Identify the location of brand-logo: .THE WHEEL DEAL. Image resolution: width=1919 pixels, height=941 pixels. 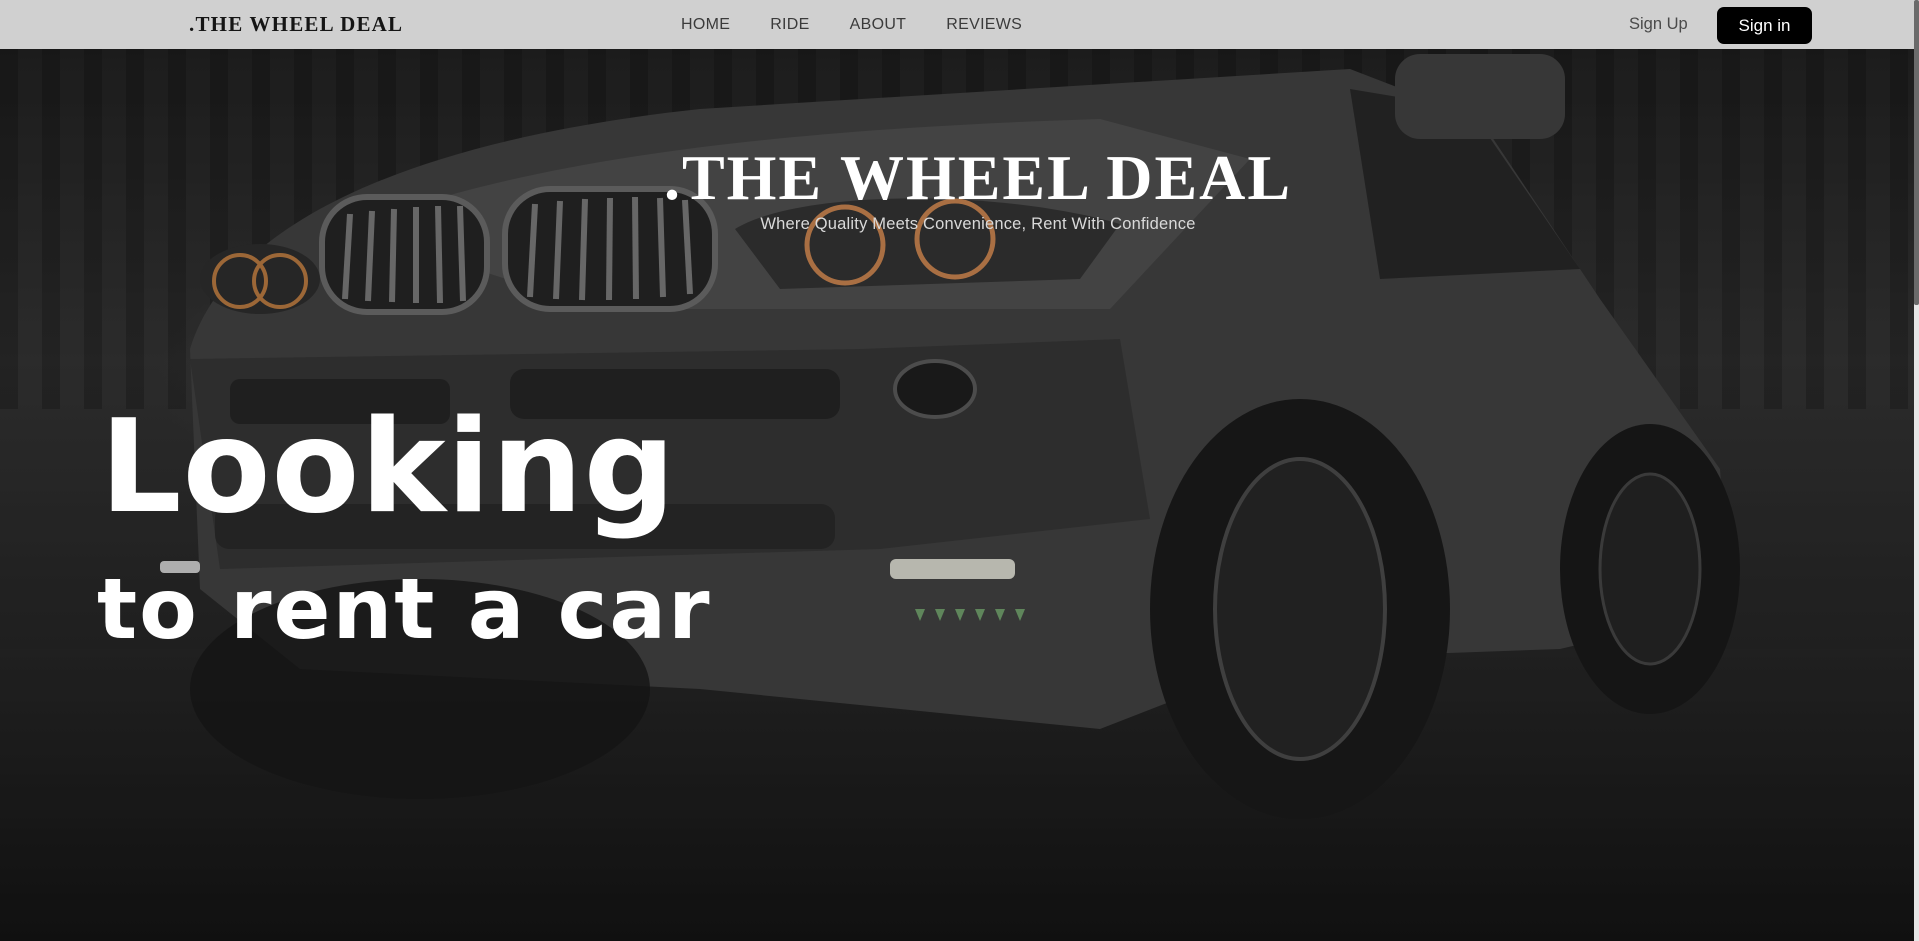
(296, 24).